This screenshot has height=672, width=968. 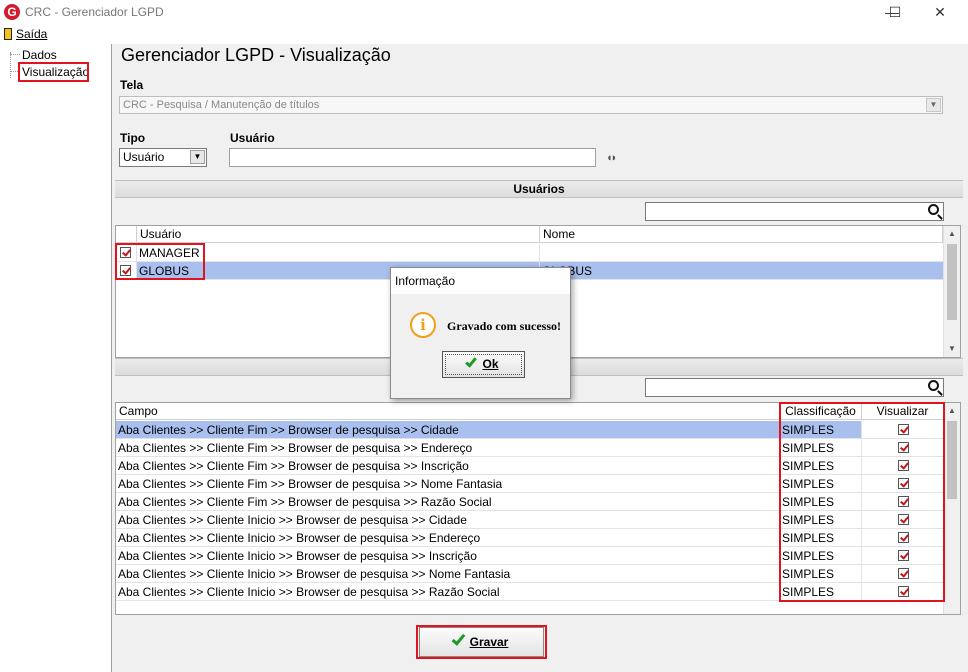 I want to click on tipo-value: Usuário, so click(x=144, y=157).